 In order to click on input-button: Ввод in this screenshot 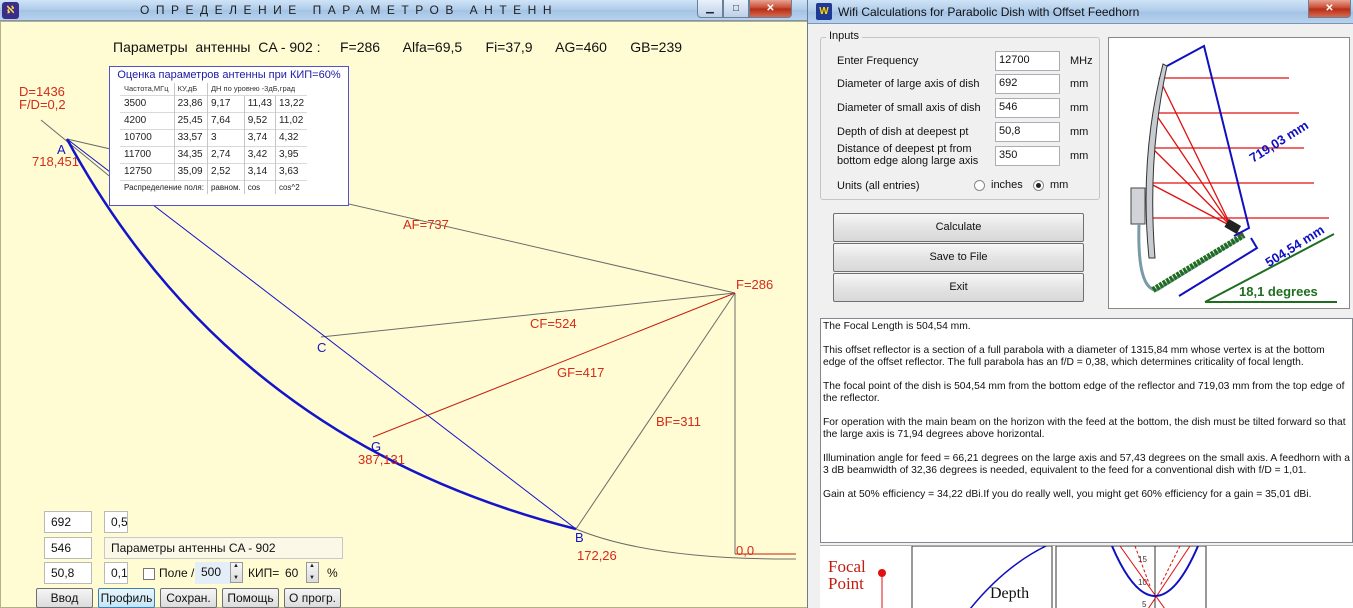, I will do `click(64, 598)`.